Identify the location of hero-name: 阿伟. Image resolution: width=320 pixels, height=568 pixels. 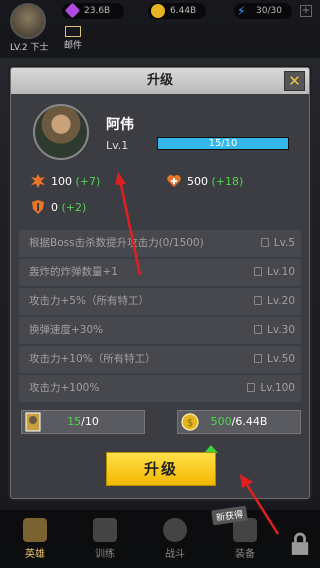
(120, 125).